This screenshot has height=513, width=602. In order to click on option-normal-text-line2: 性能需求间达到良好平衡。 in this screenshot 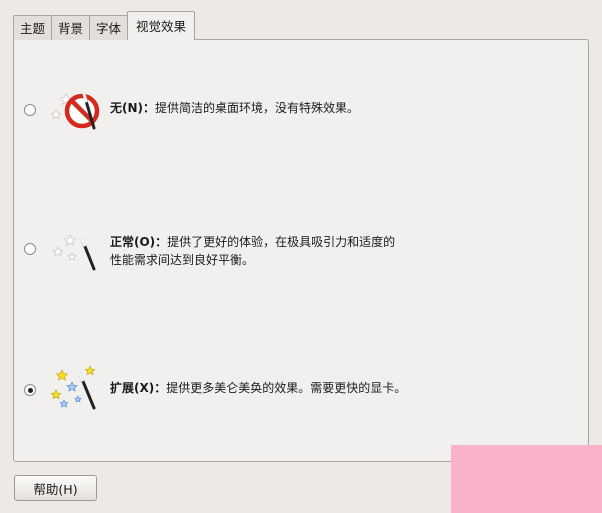, I will do `click(182, 260)`.